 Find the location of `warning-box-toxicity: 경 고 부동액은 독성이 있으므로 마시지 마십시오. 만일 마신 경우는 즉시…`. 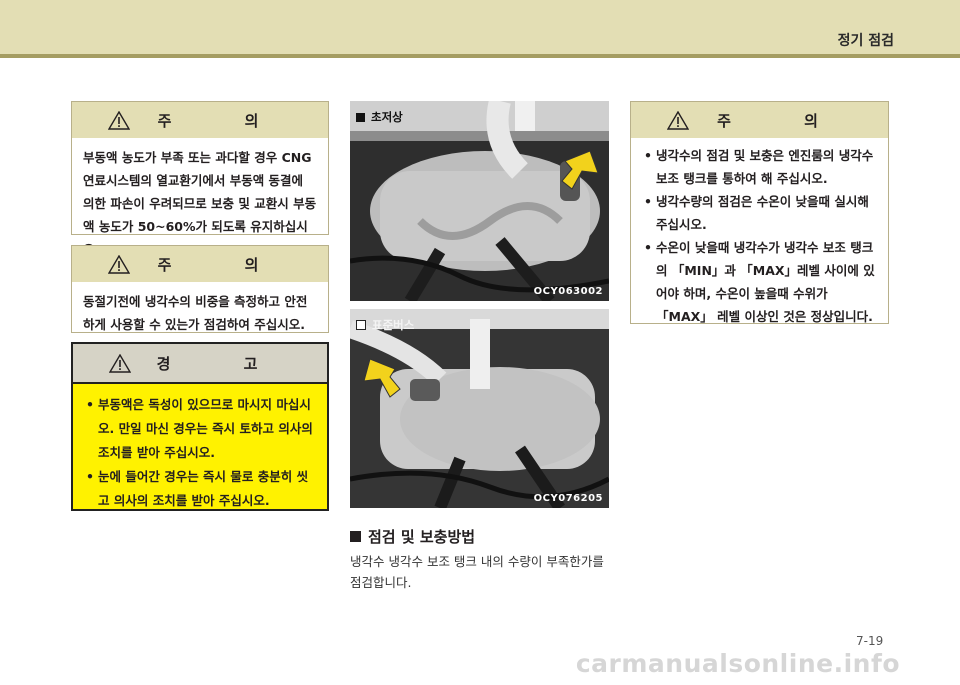

warning-box-toxicity: 경 고 부동액은 독성이 있으므로 마시지 마십시오. 만일 마신 경우는 즉시… is located at coordinates (200, 426).